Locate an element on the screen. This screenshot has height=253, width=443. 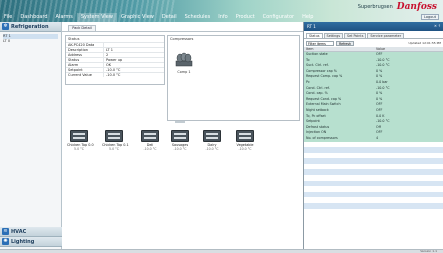
detail-filter-bar: Filter items Refresh Updated 12:01:55 PM is located at coordinates (373, 43).